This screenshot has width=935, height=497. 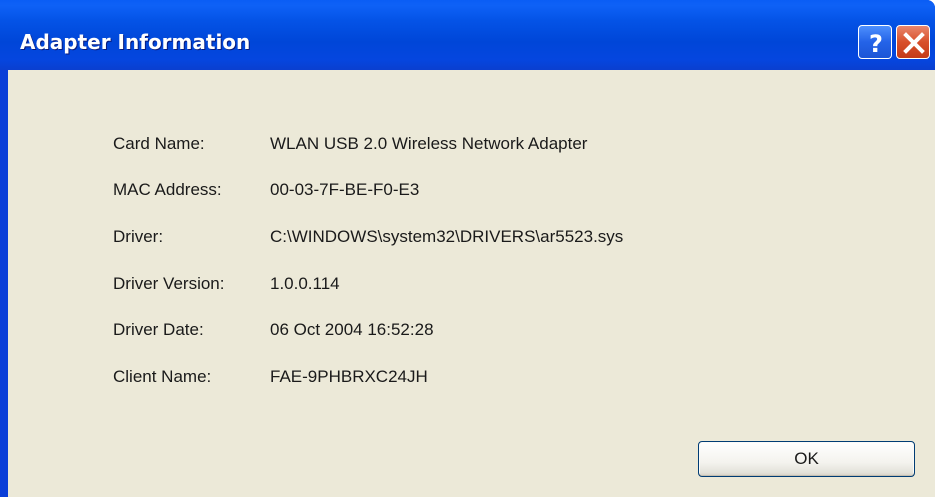 I want to click on driver-date-value: 06 Oct 2004 16:52:28, so click(x=352, y=329).